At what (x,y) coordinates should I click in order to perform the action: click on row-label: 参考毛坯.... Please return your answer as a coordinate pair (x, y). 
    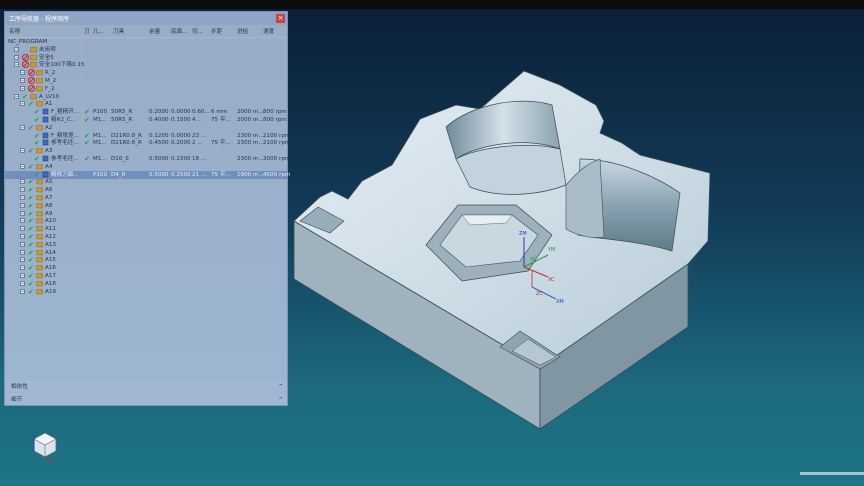
    Looking at the image, I should click on (65, 143).